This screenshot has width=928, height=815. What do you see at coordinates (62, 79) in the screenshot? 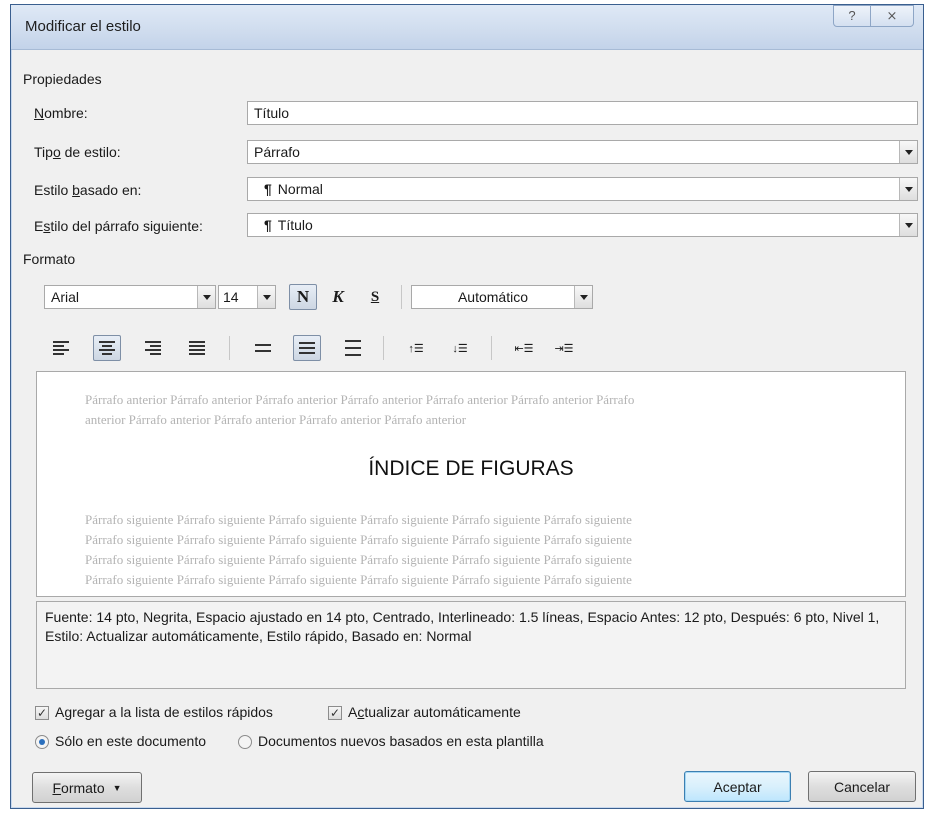
I see `properties-section-label: Propiedades` at bounding box center [62, 79].